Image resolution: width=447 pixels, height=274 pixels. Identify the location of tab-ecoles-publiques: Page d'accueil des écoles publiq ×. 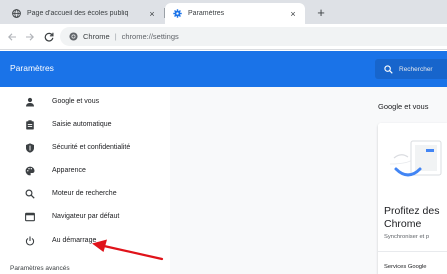
(84, 13).